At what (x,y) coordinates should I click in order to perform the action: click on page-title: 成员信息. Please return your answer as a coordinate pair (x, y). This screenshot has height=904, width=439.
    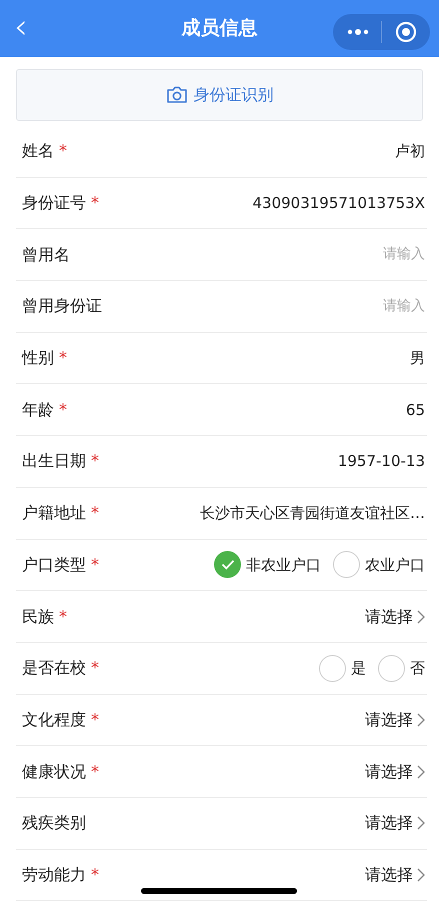
    Looking at the image, I should click on (220, 29).